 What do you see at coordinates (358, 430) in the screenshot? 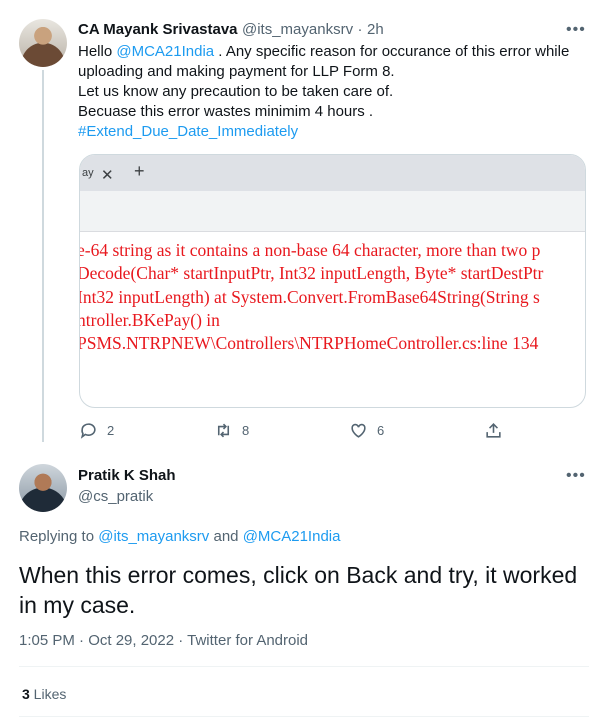
I see `heart-icon` at bounding box center [358, 430].